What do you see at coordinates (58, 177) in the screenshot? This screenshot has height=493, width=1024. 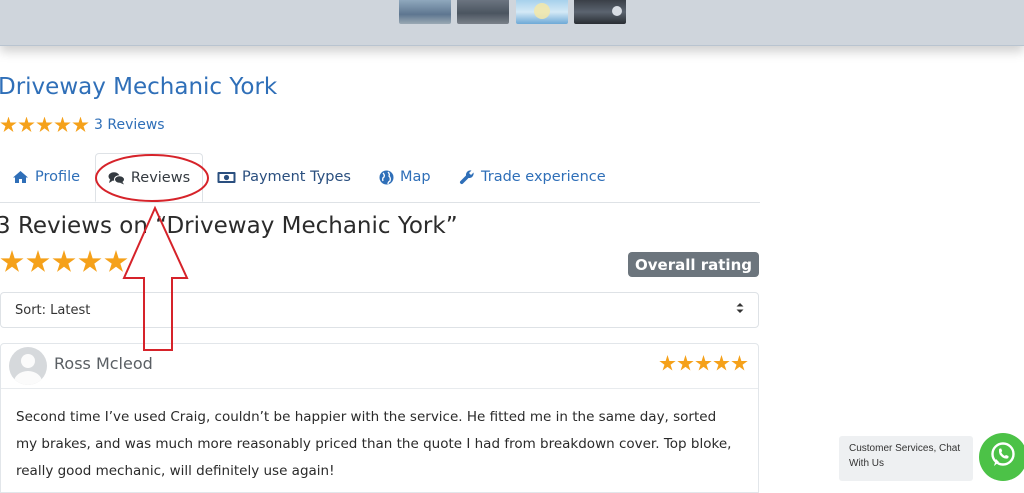 I see `tab-label: Profile` at bounding box center [58, 177].